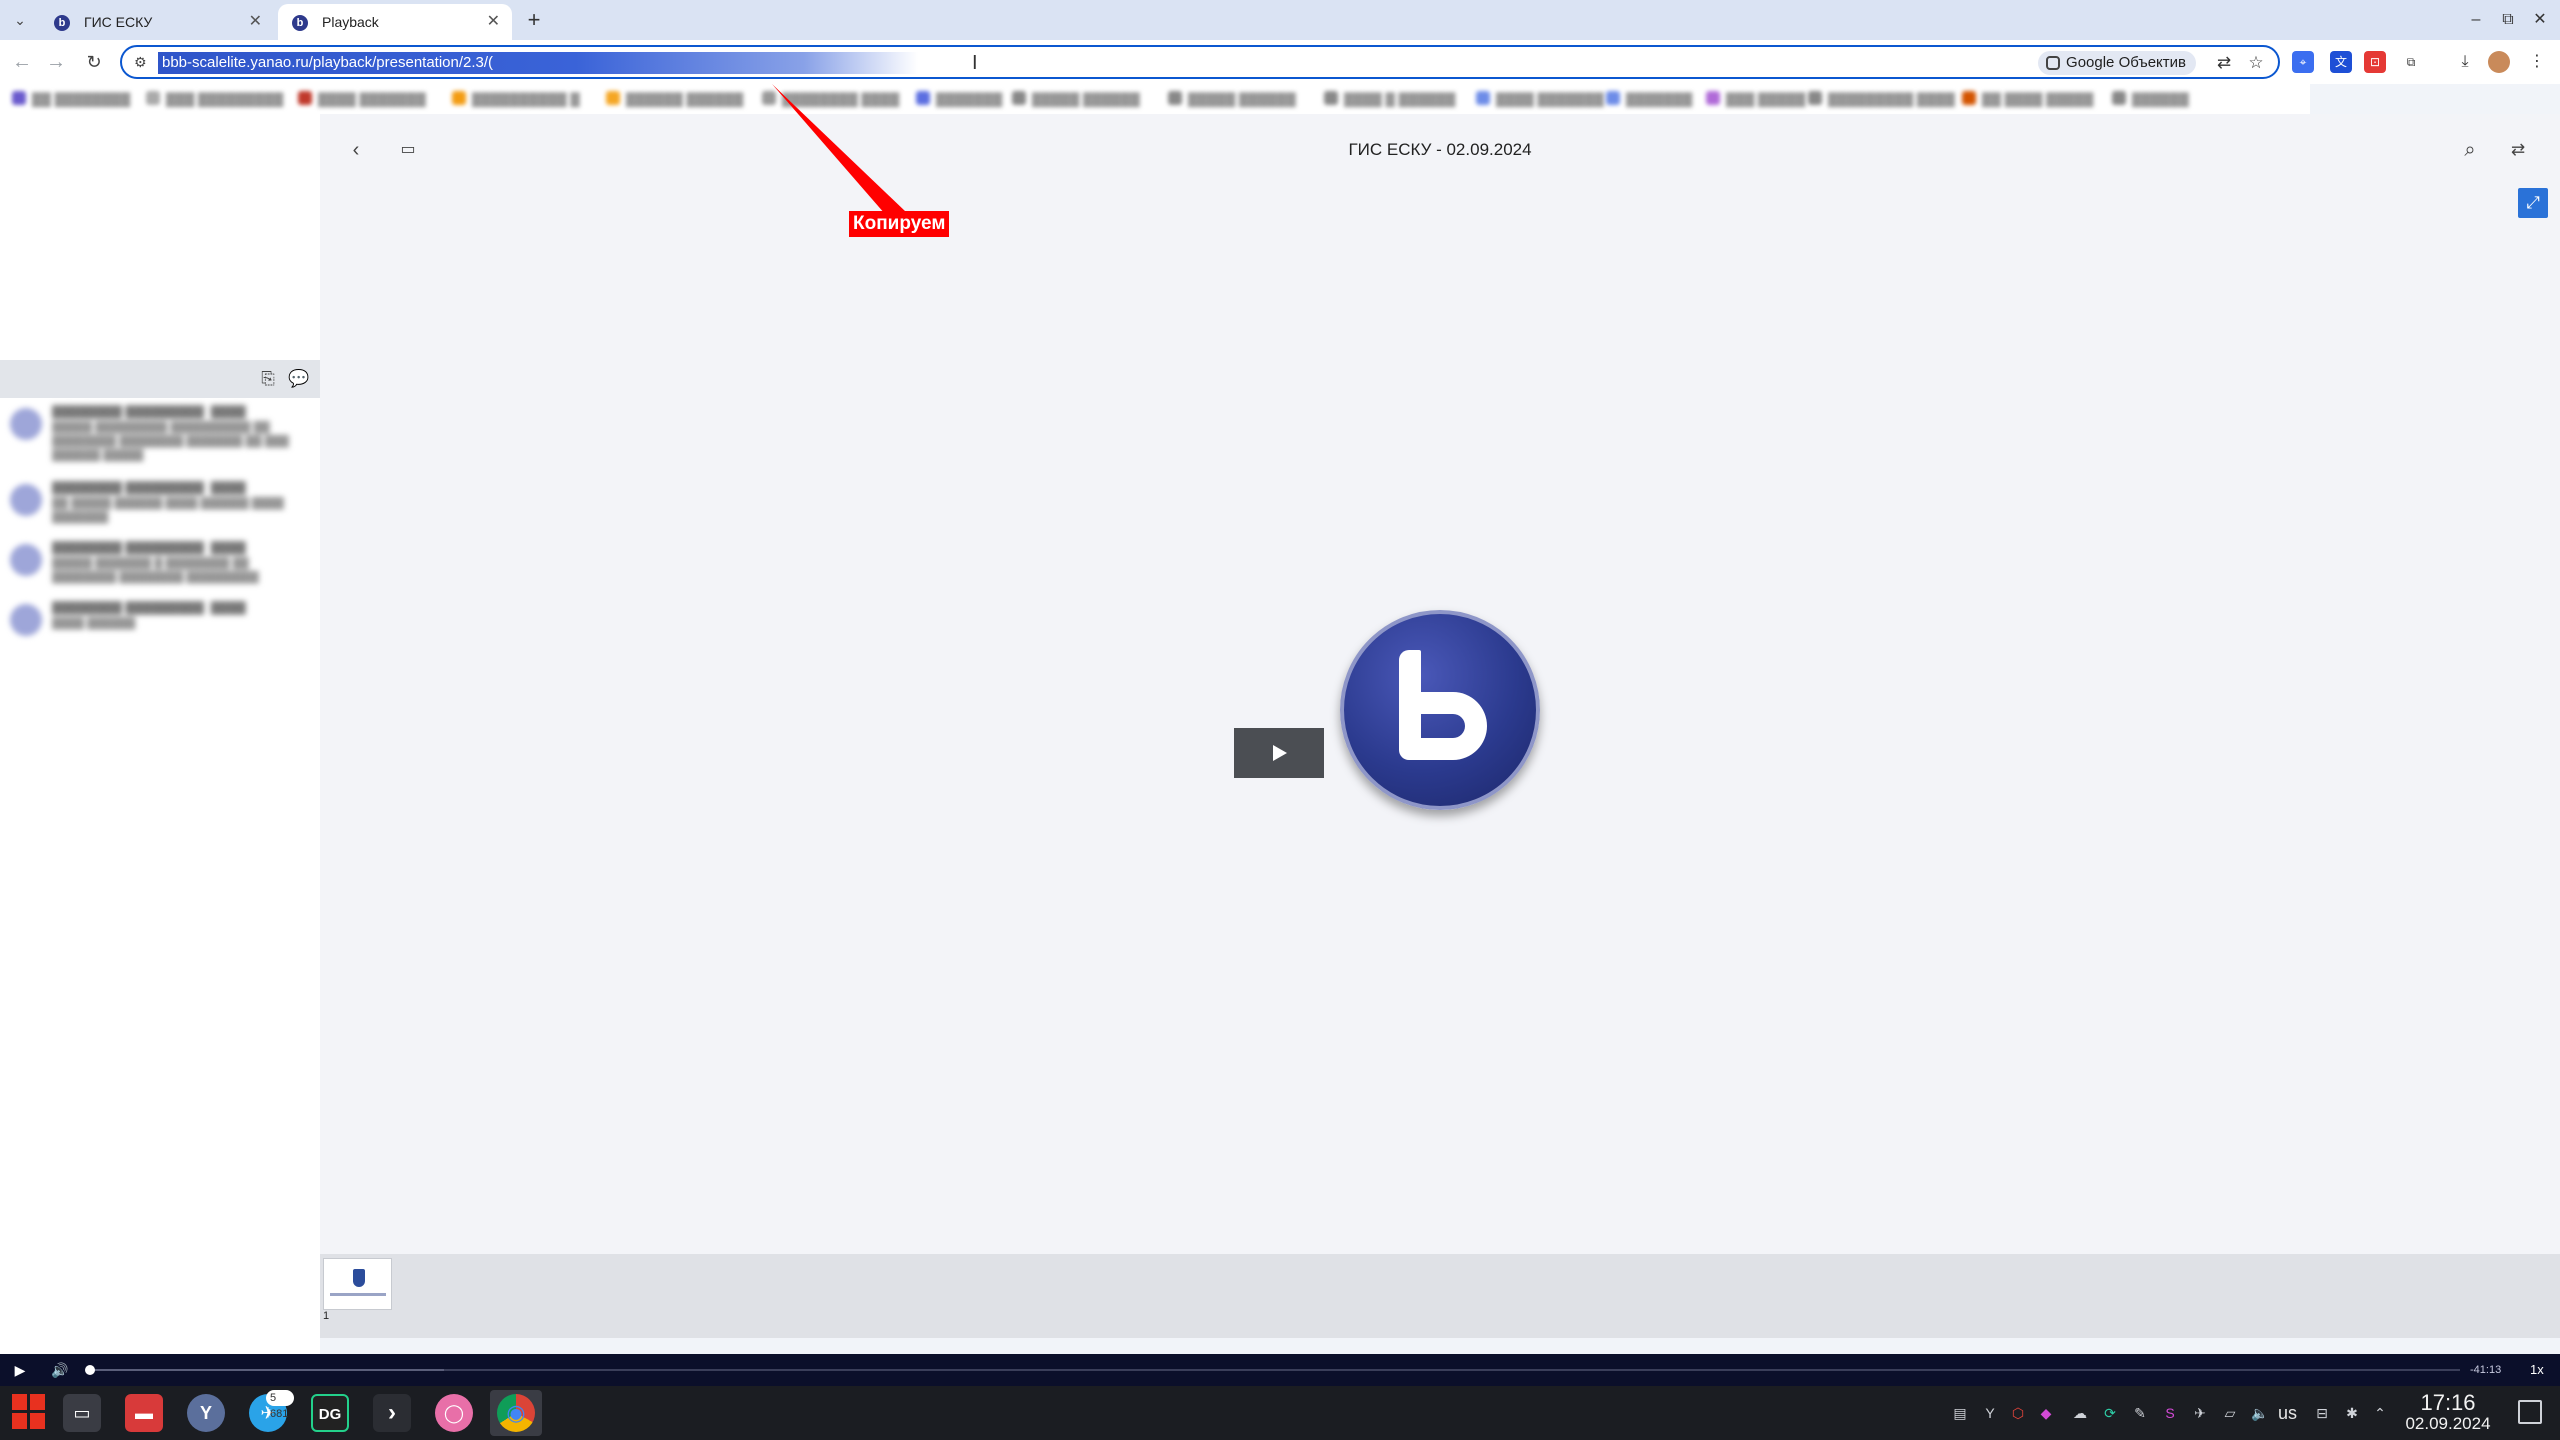 Image resolution: width=2560 pixels, height=1440 pixels. Describe the element at coordinates (2027, 99) in the screenshot. I see `bookmark-item: ▓▓ ▓▓▓▓ ▓▓▓▓▓` at that location.